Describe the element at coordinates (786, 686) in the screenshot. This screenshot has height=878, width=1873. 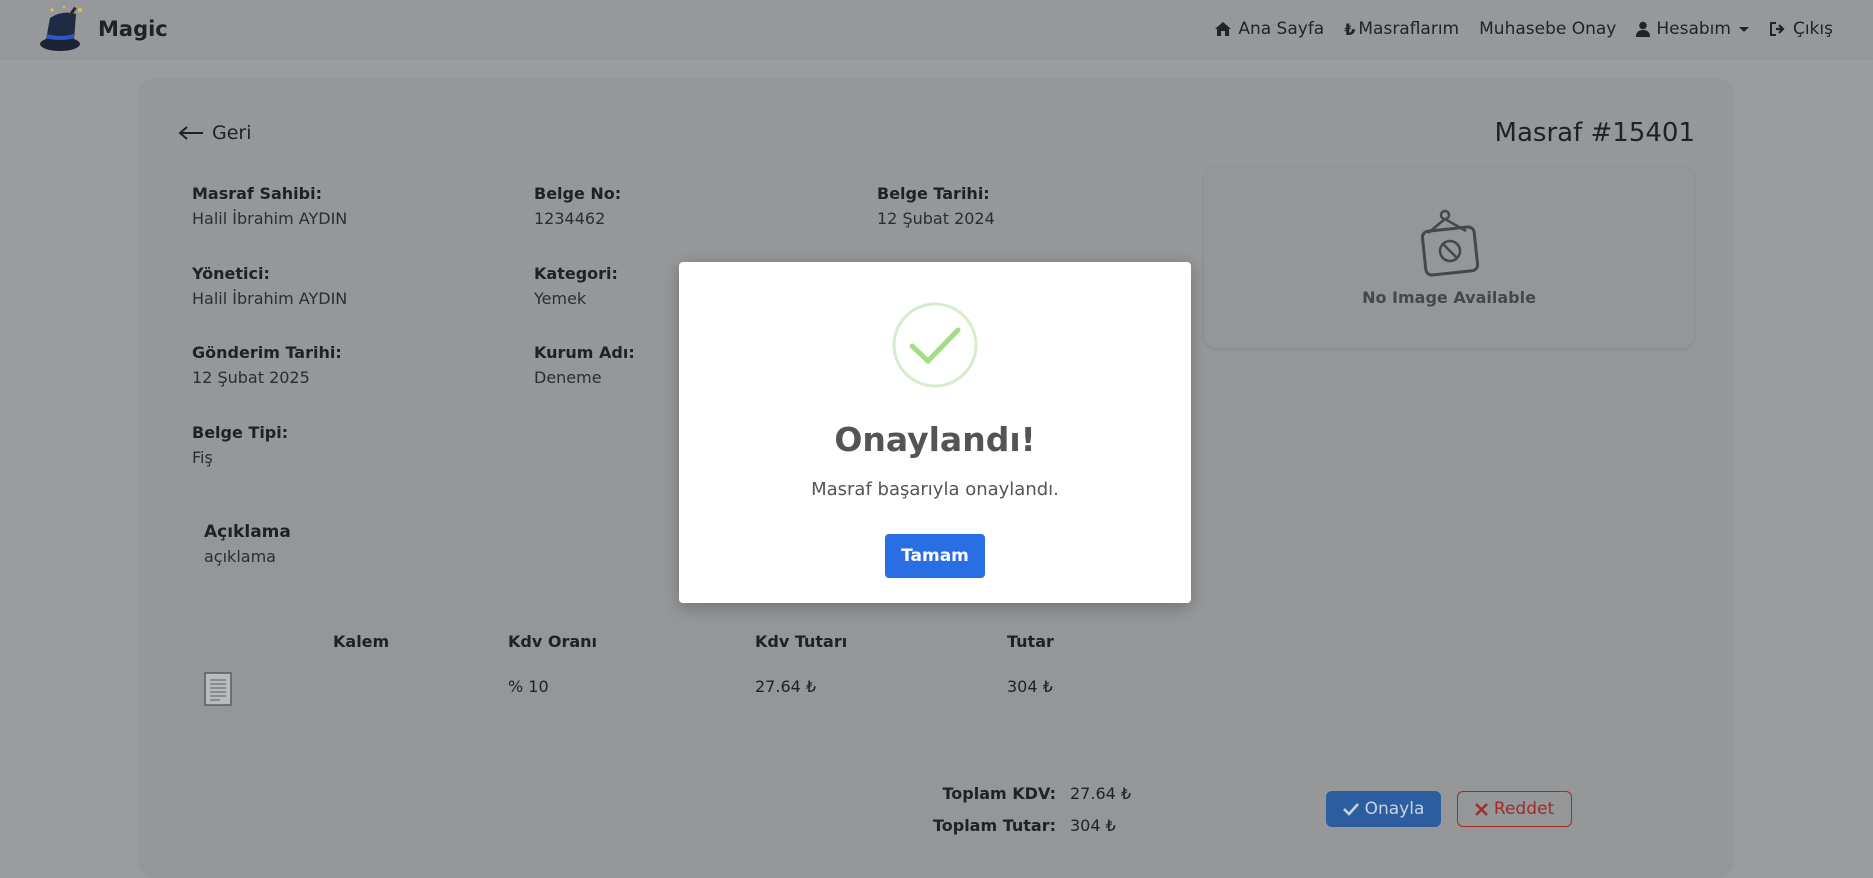
I see `cell-vat-amount: 27.64 ₺` at that location.